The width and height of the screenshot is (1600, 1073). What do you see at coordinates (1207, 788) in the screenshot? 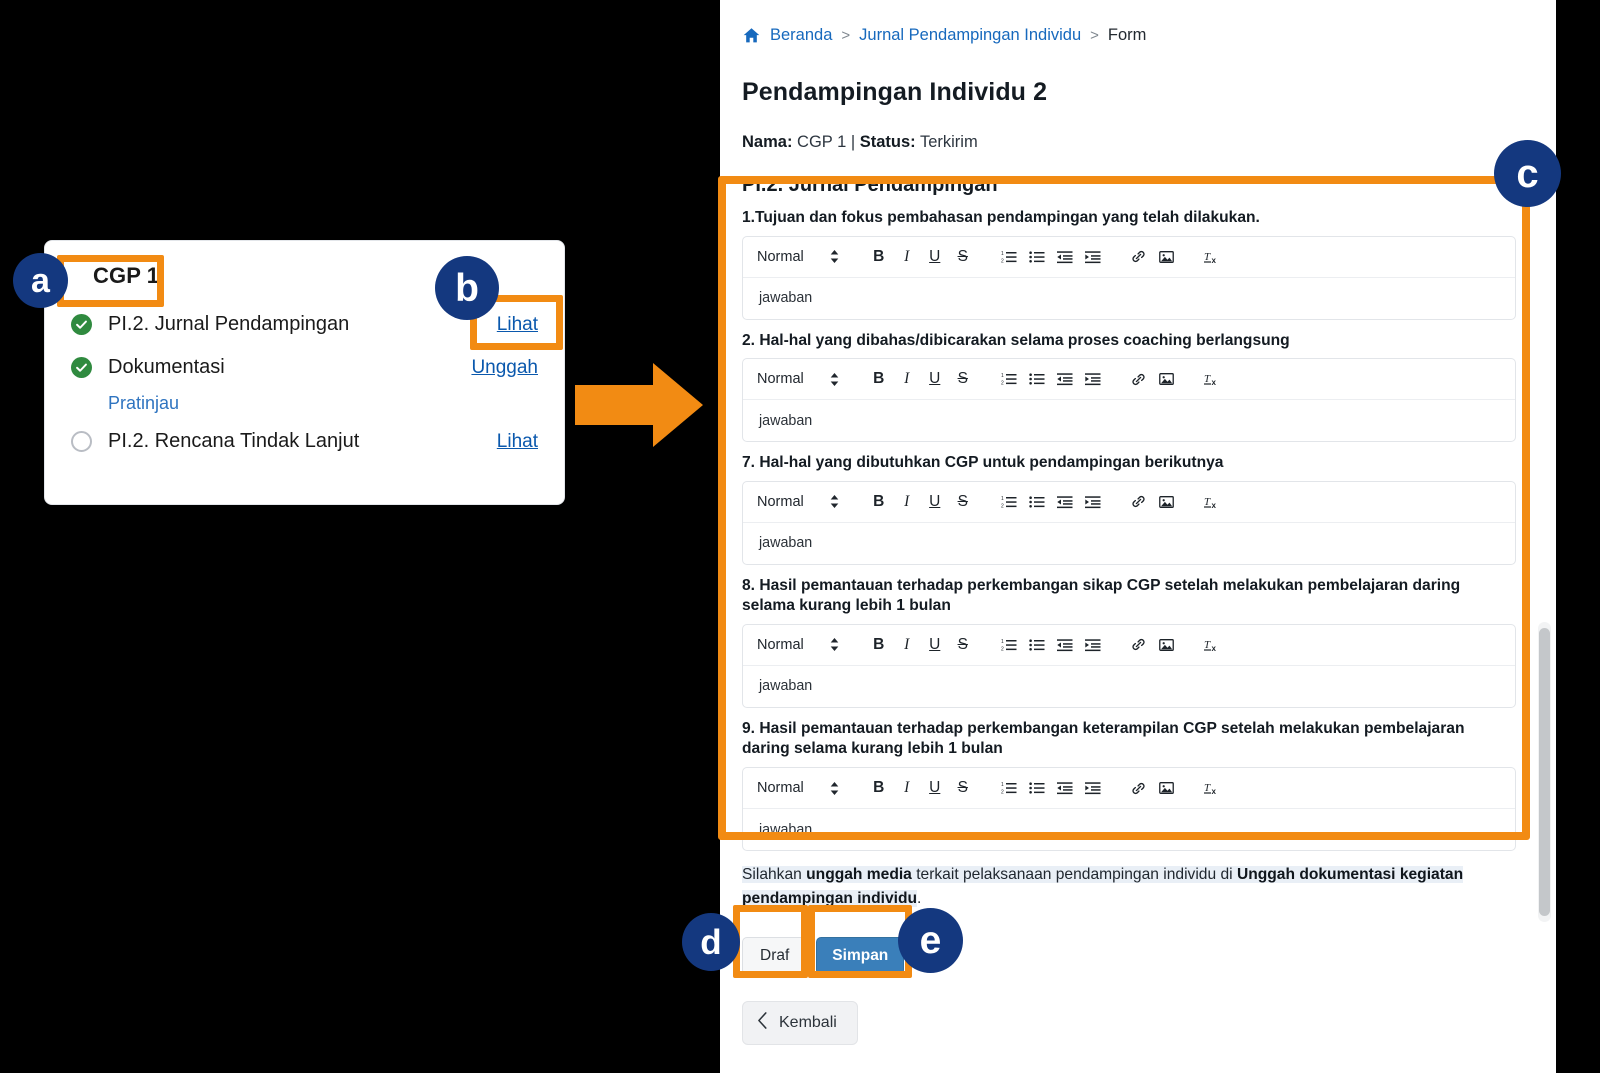
I see `svg-text: T` at bounding box center [1207, 788].